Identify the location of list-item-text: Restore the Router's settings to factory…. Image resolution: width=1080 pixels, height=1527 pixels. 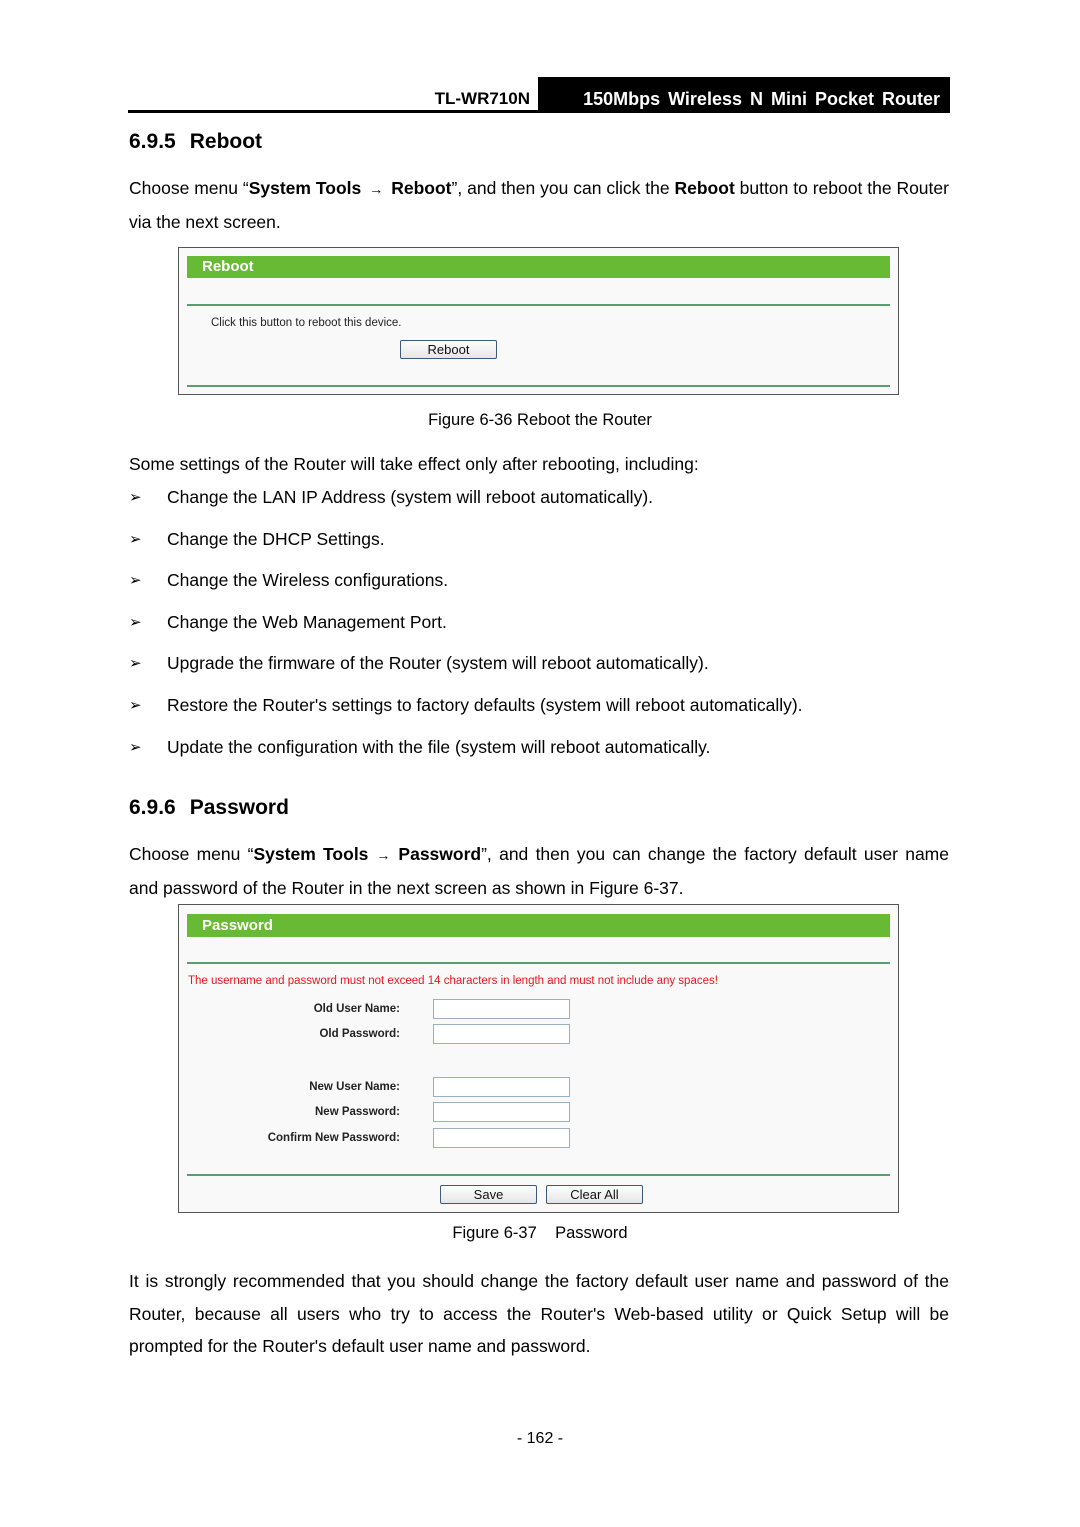
(485, 704).